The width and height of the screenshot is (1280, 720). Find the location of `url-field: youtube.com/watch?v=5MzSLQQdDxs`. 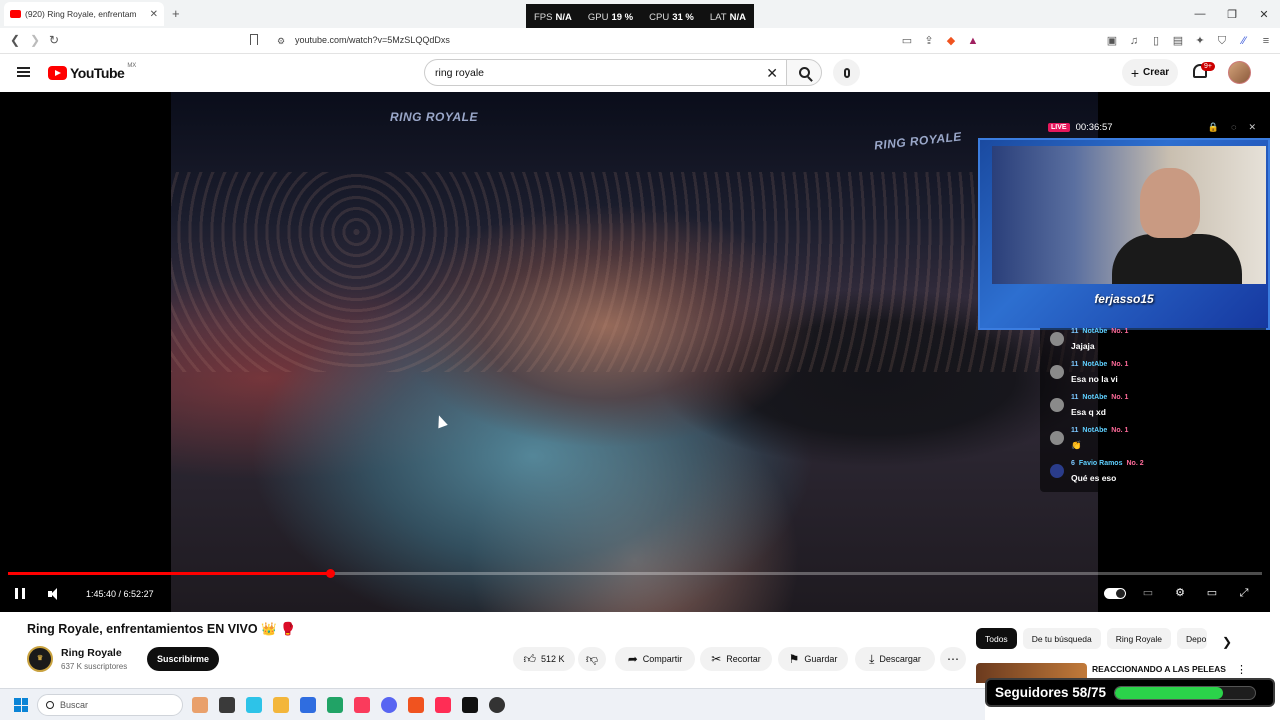

url-field: youtube.com/watch?v=5MzSLQQdDxs is located at coordinates (372, 40).